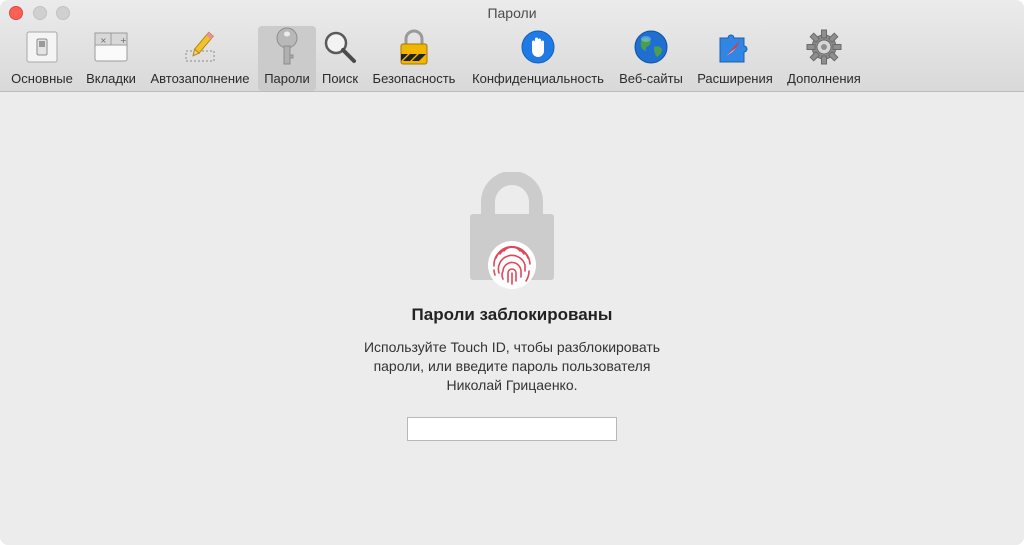  Describe the element at coordinates (340, 47) in the screenshot. I see `magnifier-icon` at that location.